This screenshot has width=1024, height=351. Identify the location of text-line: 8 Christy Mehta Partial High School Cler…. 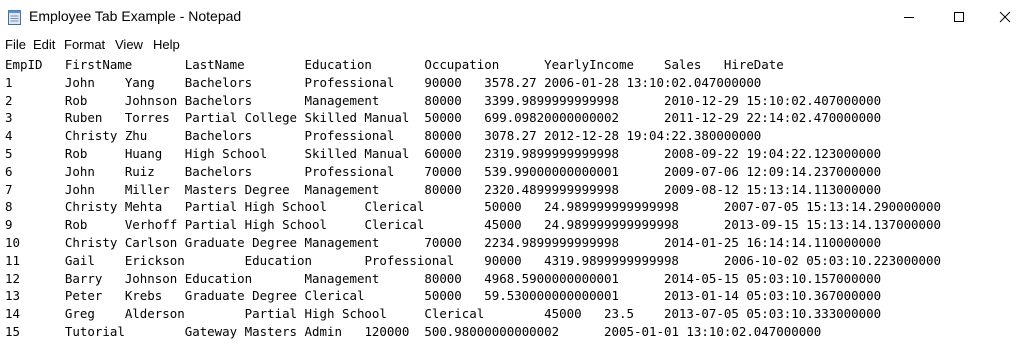
(473, 207).